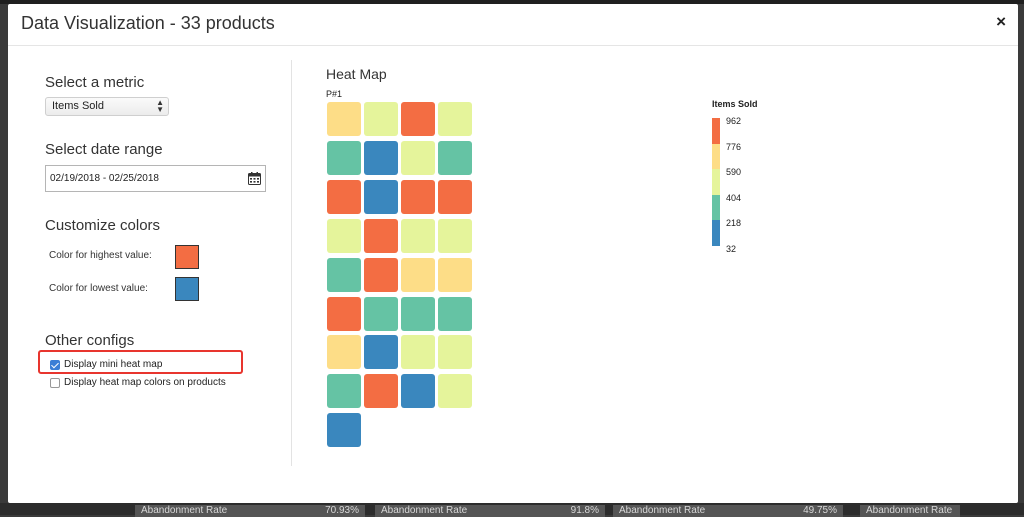 This screenshot has width=1024, height=517. What do you see at coordinates (490, 511) in the screenshot?
I see `background-stat-cell: Abandonment Rate 91.8%` at bounding box center [490, 511].